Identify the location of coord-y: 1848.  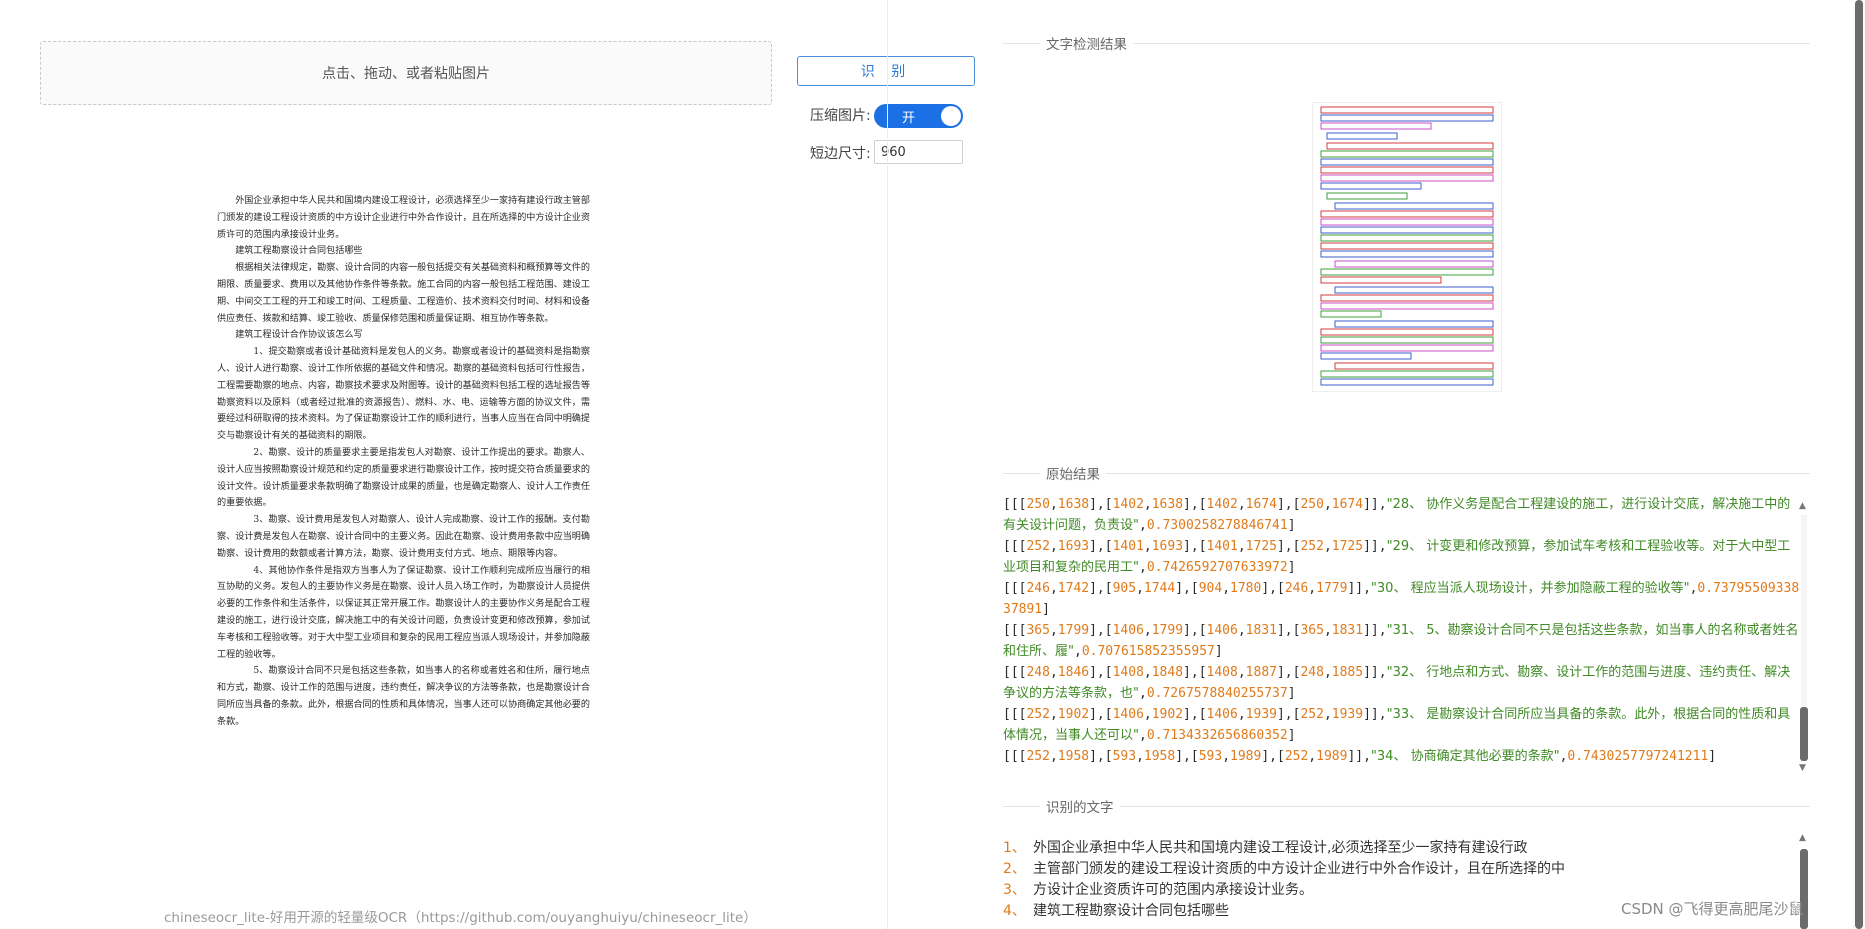
(1167, 672).